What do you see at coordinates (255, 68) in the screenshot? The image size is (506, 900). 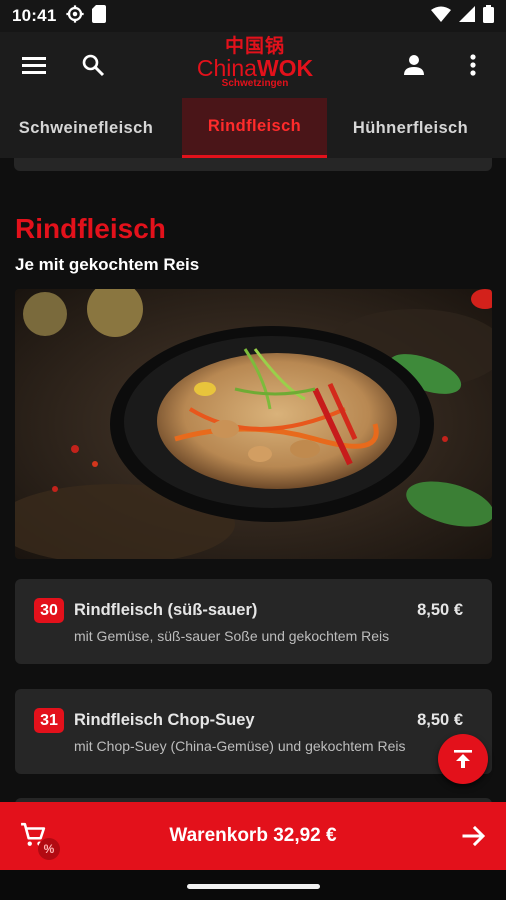 I see `logo-brand: ChinaWOK` at bounding box center [255, 68].